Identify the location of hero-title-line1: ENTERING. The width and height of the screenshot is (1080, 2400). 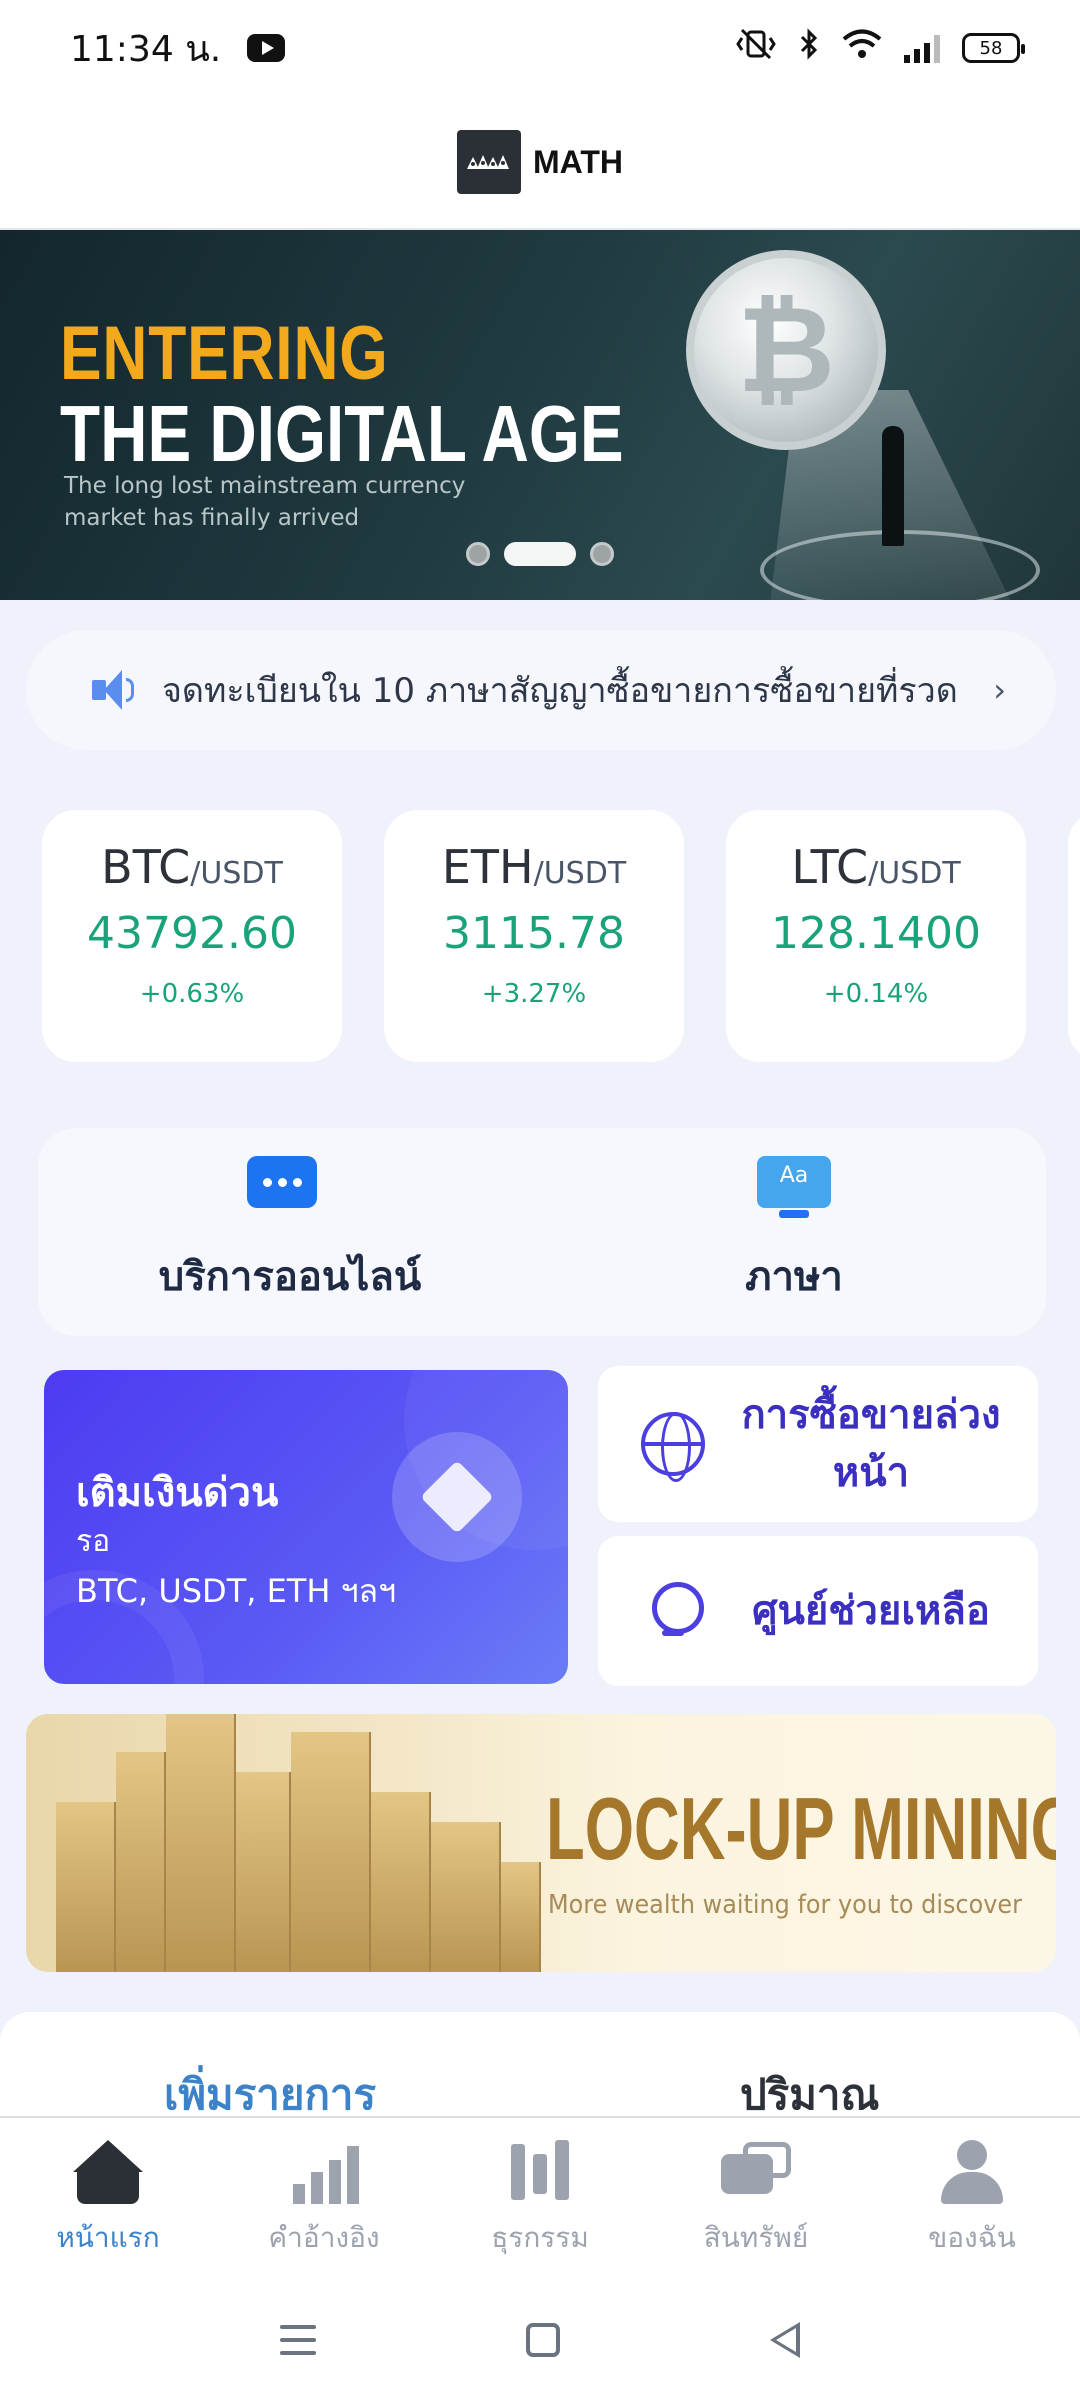
(224, 353).